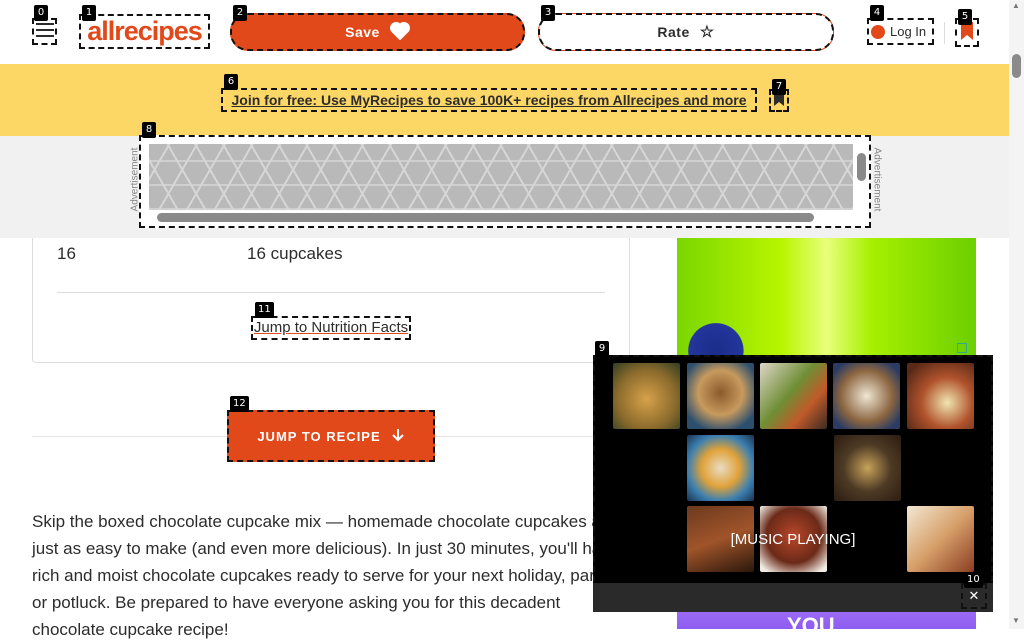 This screenshot has width=1024, height=643. I want to click on rate-label: Rate, so click(673, 32).